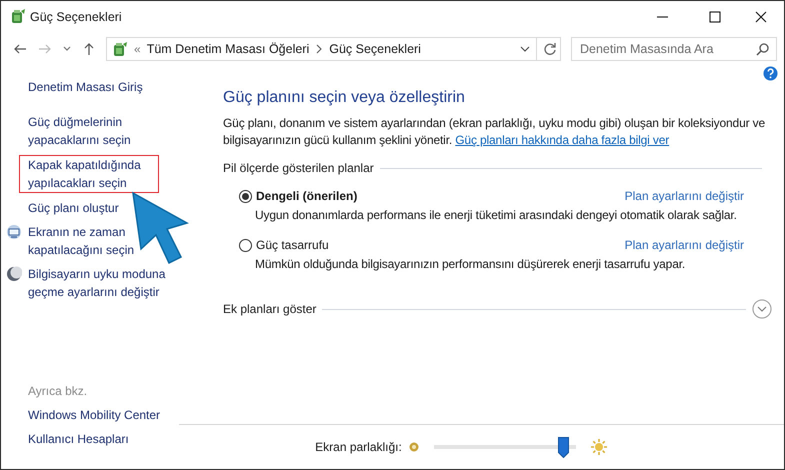 This screenshot has height=470, width=785. I want to click on moon-icon, so click(14, 274).